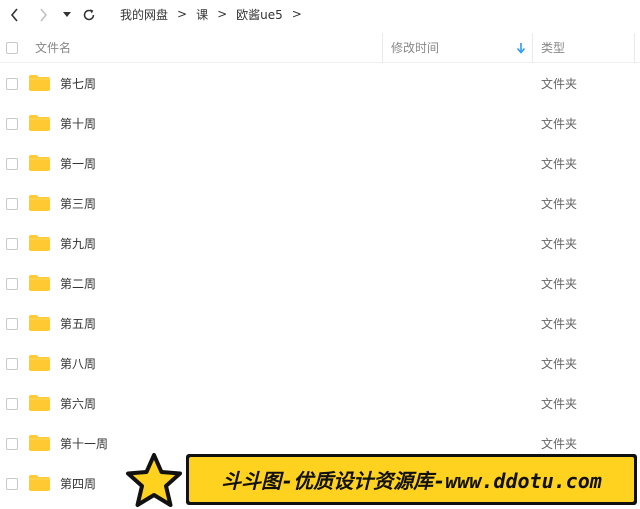 Image resolution: width=640 pixels, height=509 pixels. What do you see at coordinates (78, 284) in the screenshot?
I see `file-name: 第二周` at bounding box center [78, 284].